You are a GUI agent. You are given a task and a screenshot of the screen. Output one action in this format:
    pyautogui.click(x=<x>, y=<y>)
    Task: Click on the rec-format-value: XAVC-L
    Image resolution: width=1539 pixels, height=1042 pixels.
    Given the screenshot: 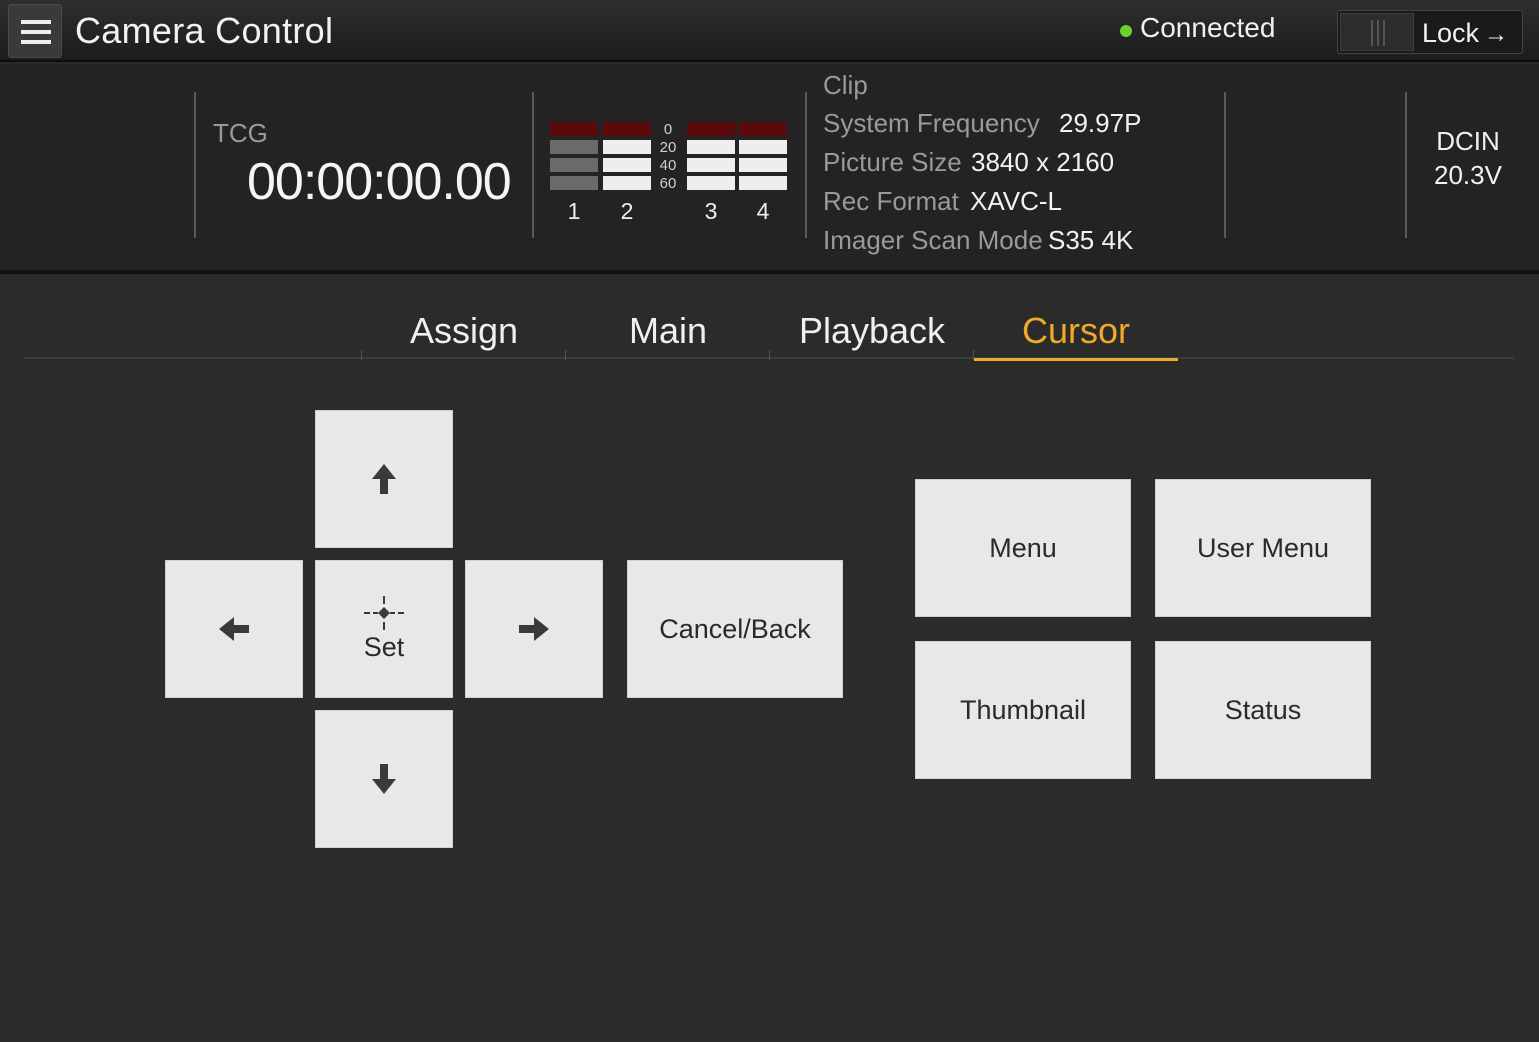 What is the action you would take?
    pyautogui.click(x=1016, y=201)
    